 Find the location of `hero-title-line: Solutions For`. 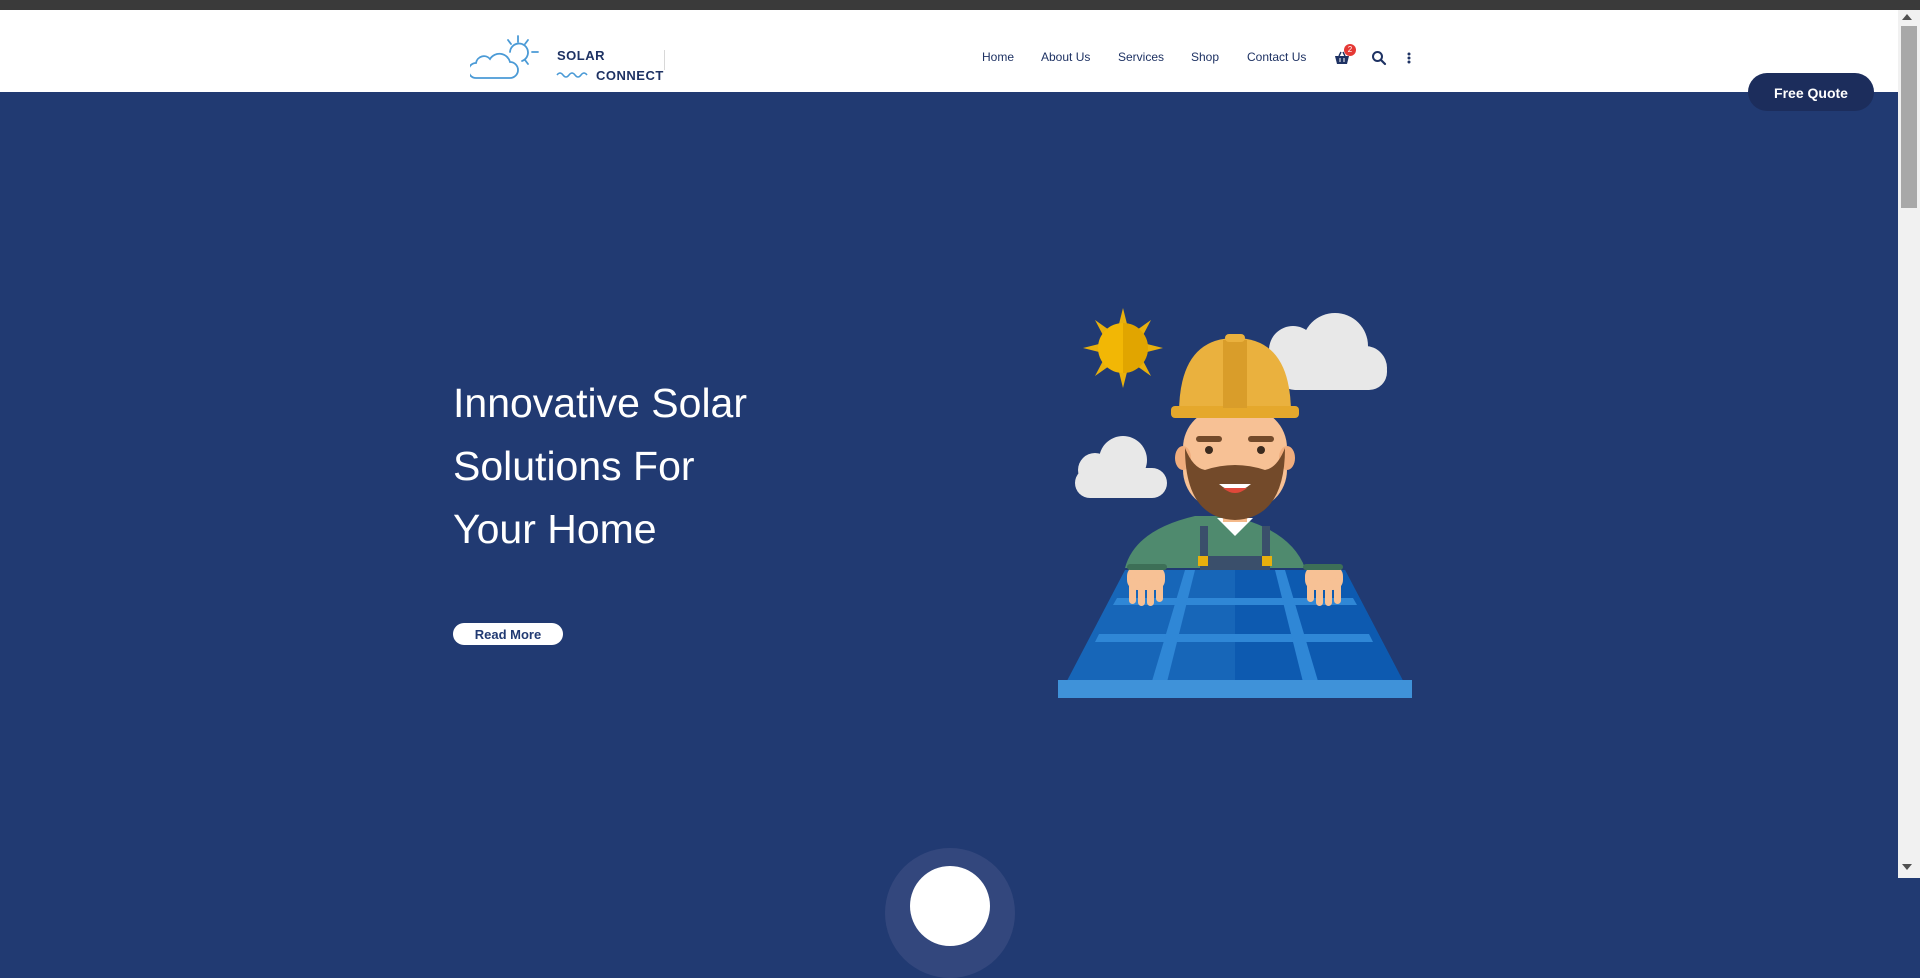

hero-title-line: Solutions For is located at coordinates (574, 466).